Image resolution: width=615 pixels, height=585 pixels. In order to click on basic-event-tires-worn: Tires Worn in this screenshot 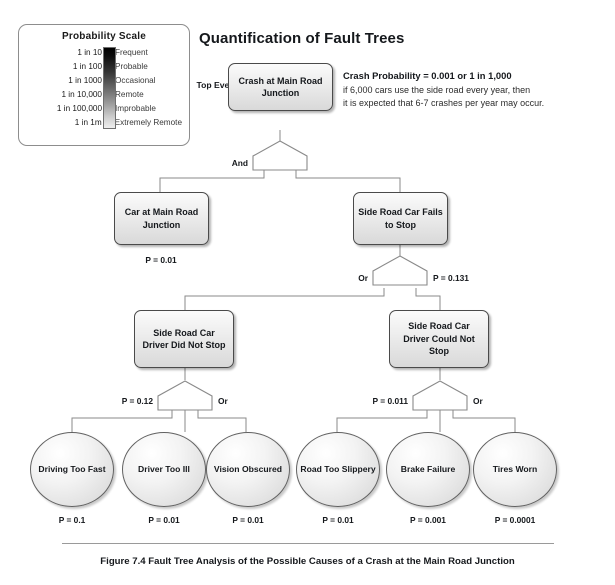, I will do `click(515, 469)`.